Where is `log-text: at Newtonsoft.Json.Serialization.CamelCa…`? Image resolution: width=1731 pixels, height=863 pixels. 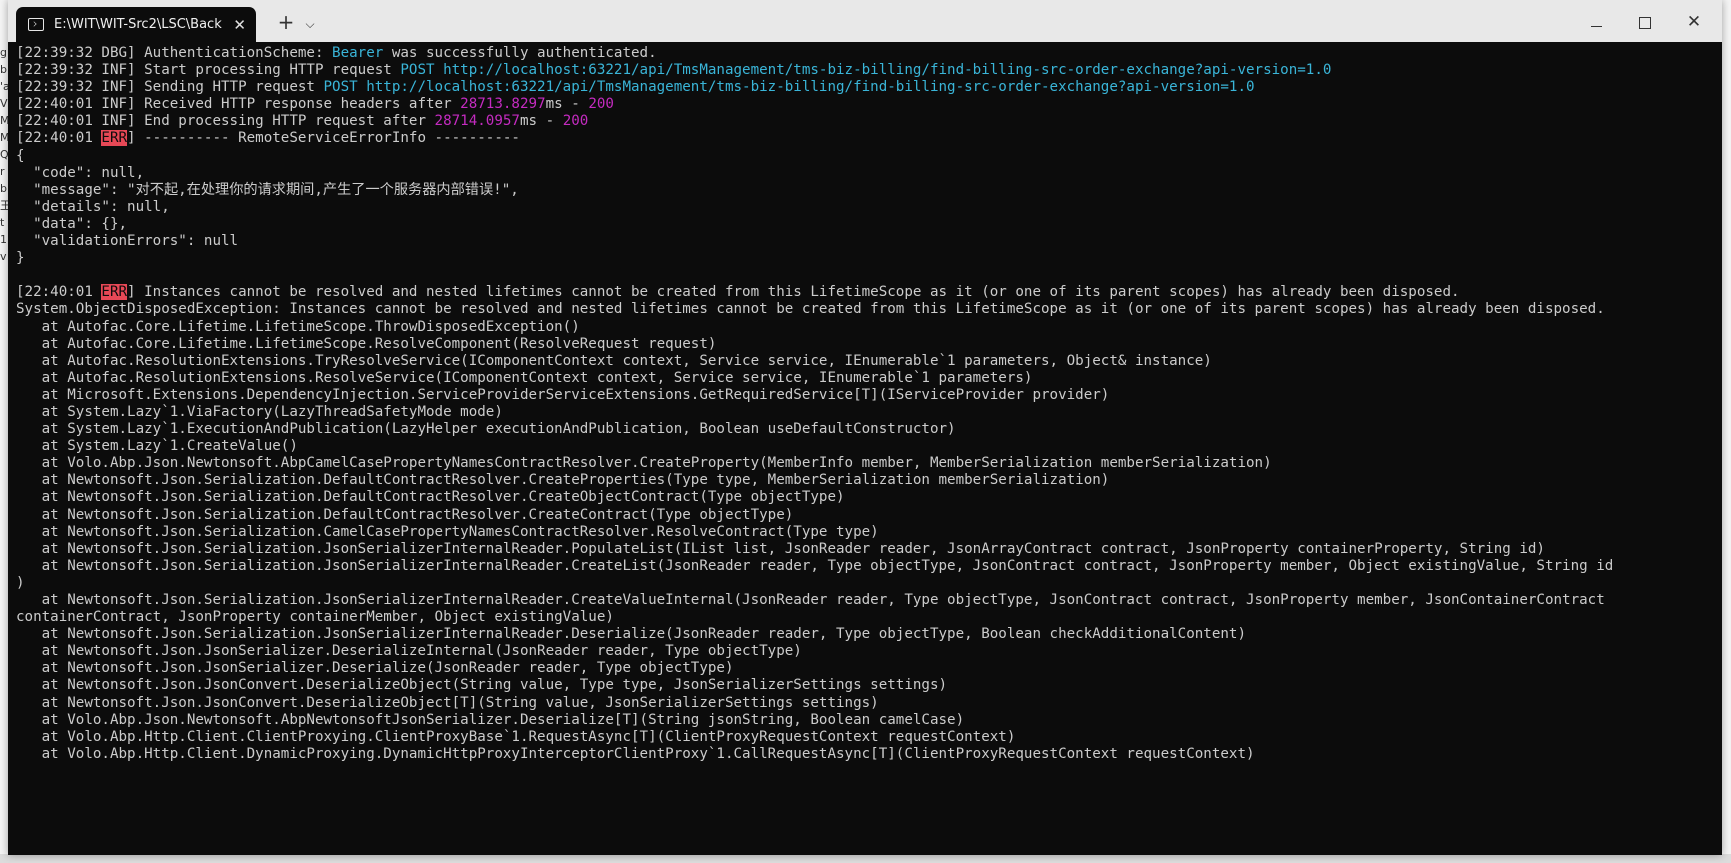
log-text: at Newtonsoft.Json.Serialization.CamelCa… is located at coordinates (447, 531).